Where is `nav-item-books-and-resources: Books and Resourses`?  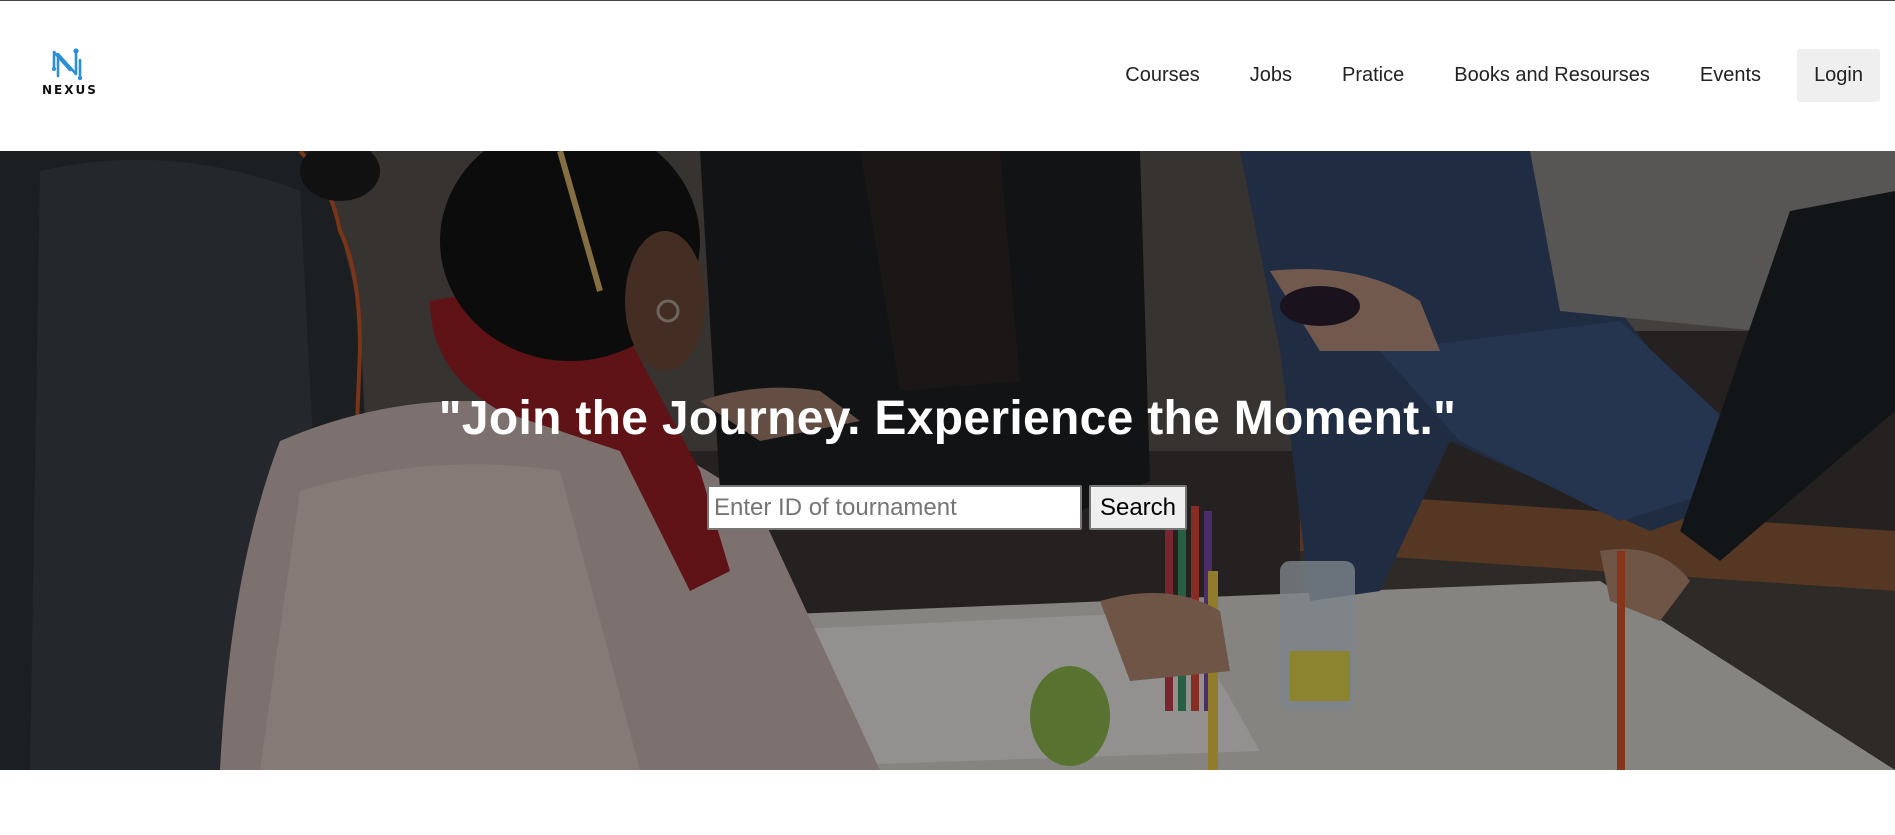
nav-item-books-and-resources: Books and Resourses is located at coordinates (1552, 75).